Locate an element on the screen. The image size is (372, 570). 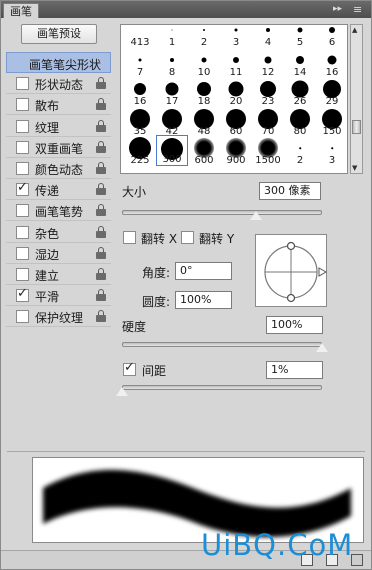
brush-setting-2: 散布 is located at coordinates (58, 105).